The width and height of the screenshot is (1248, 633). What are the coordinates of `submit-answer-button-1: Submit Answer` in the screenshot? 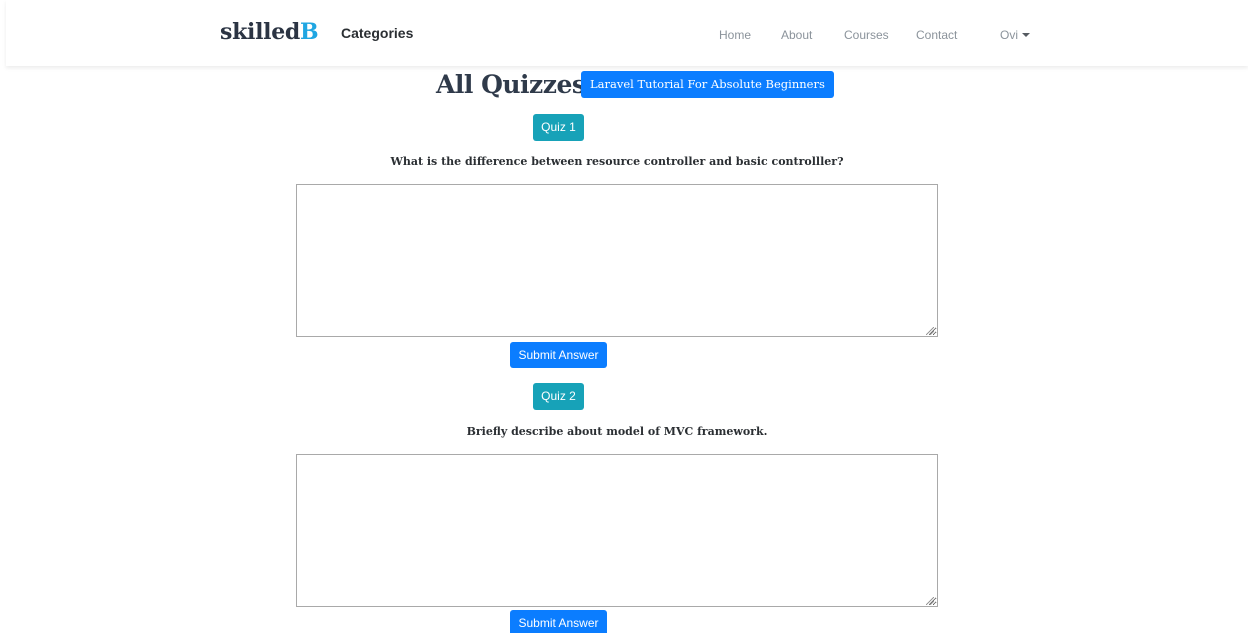 It's located at (558, 355).